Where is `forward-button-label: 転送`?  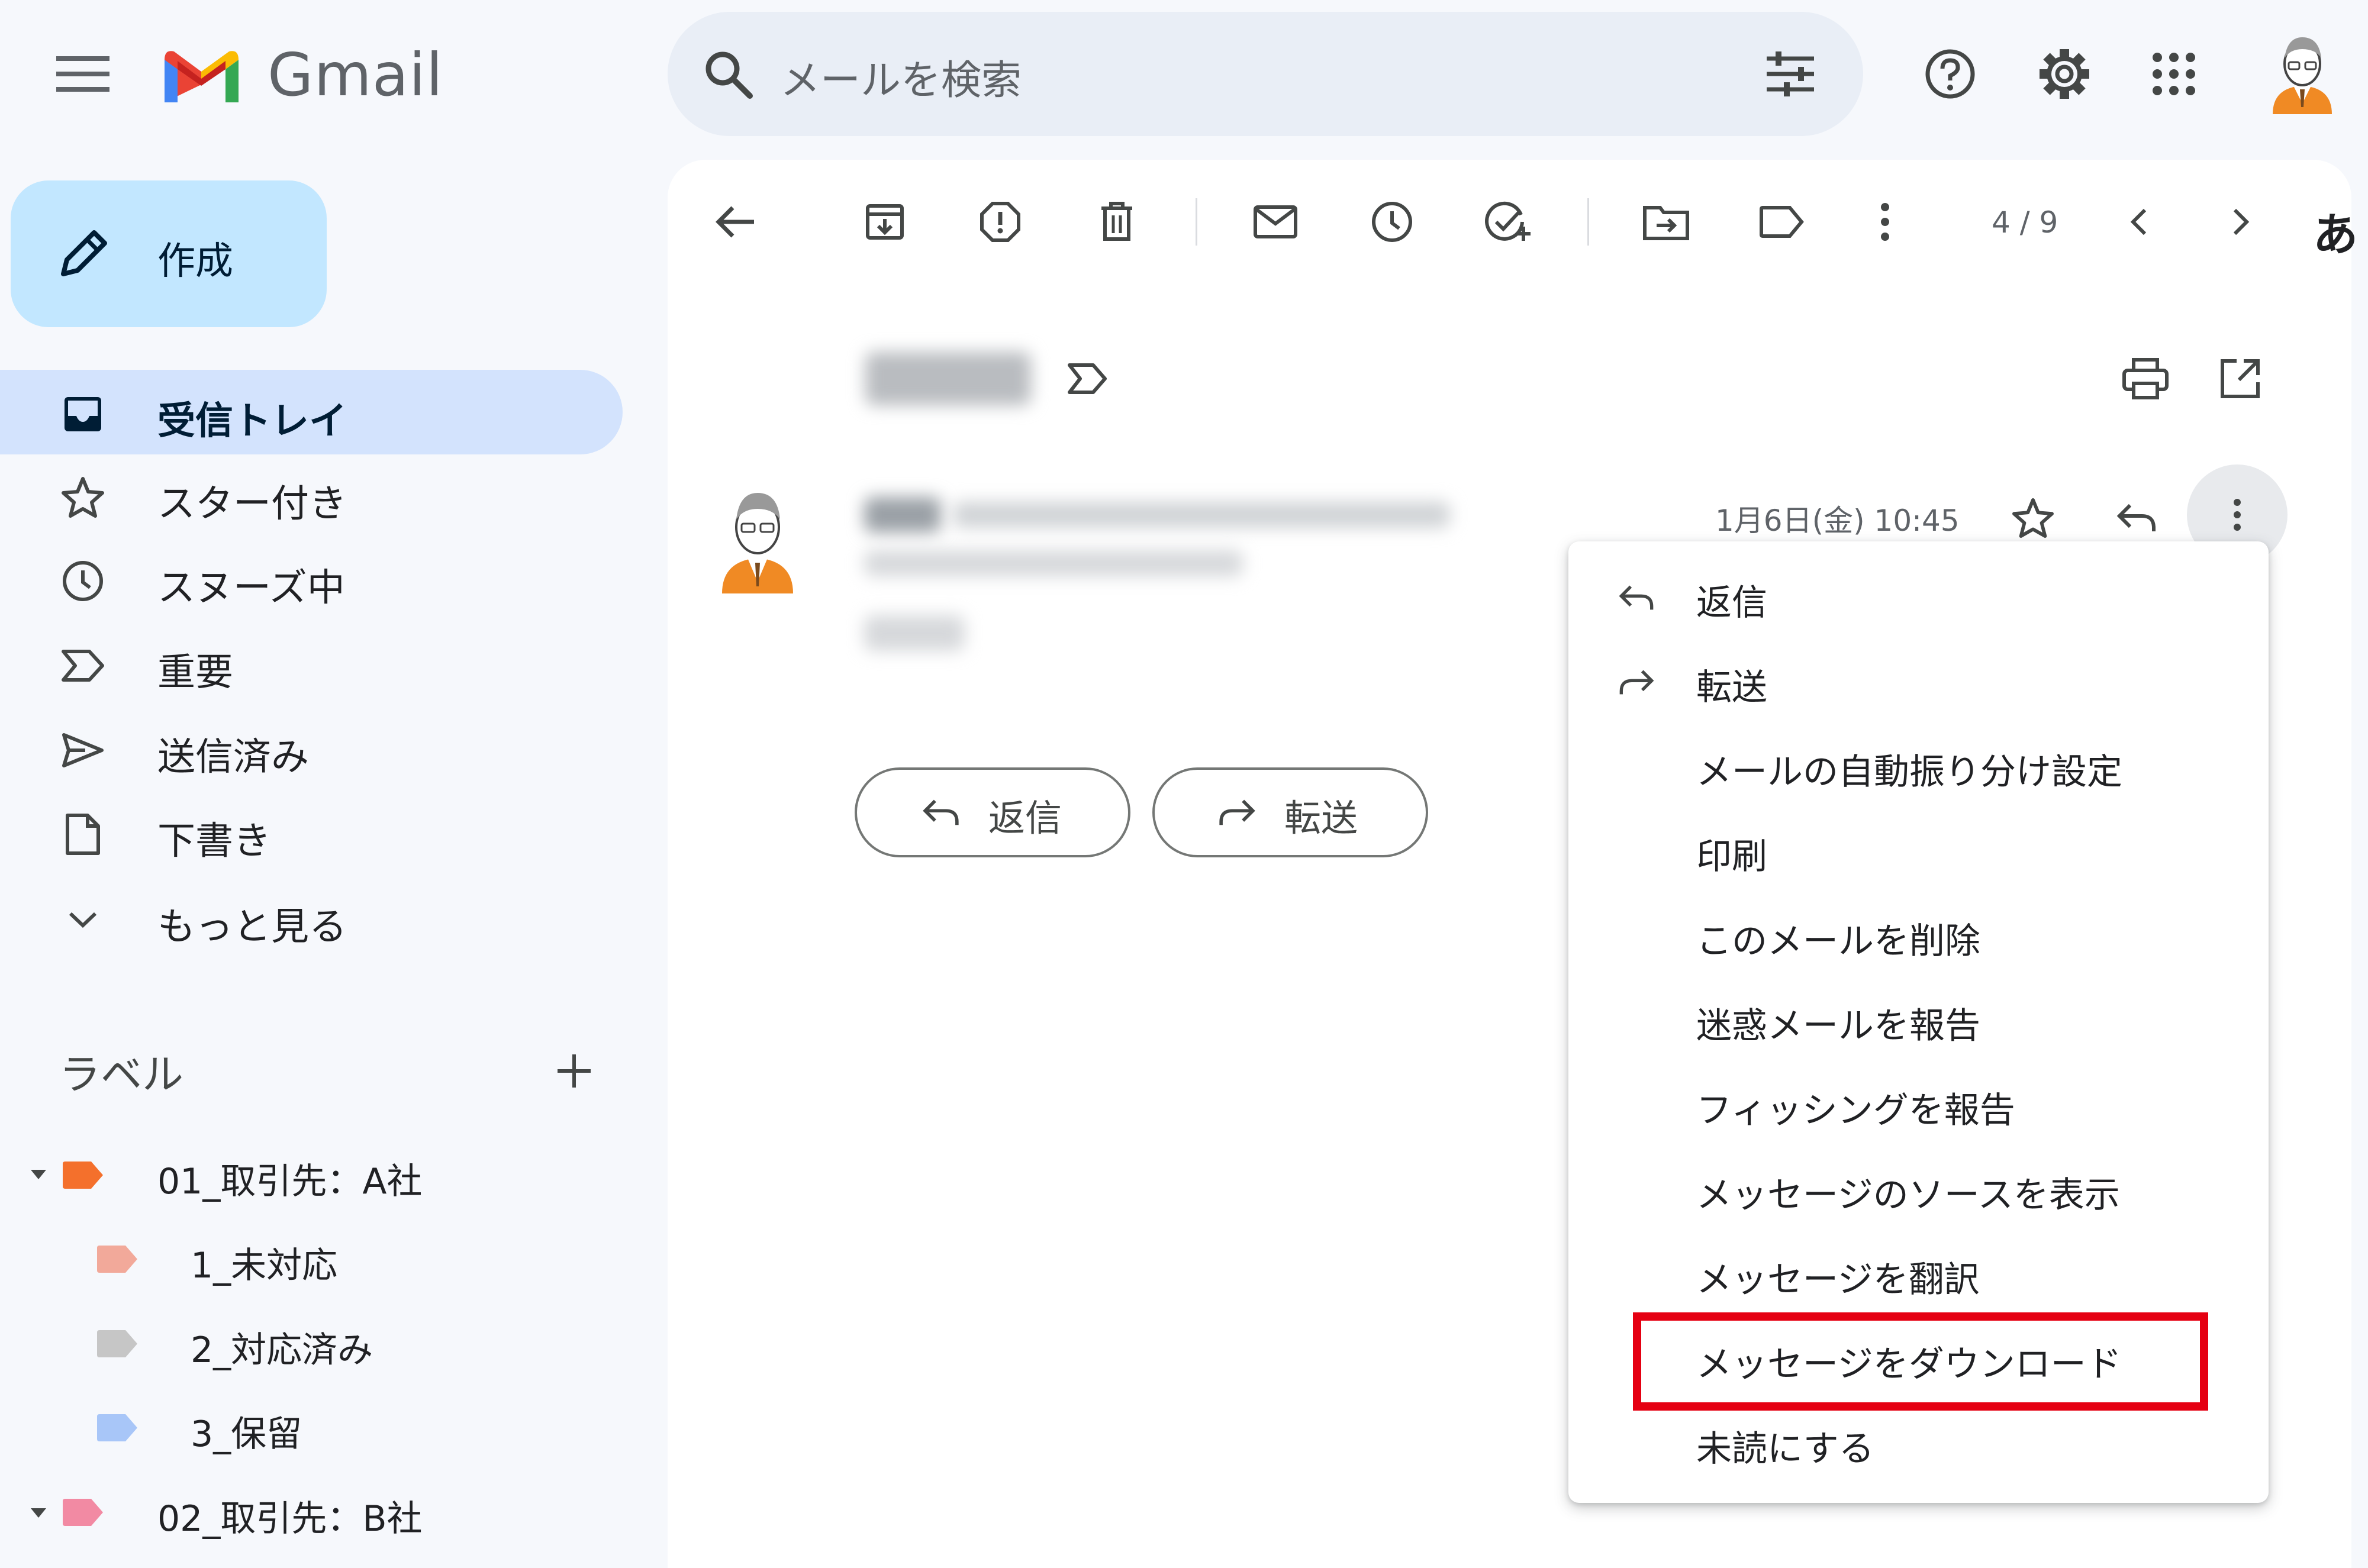 forward-button-label: 転送 is located at coordinates (1321, 818).